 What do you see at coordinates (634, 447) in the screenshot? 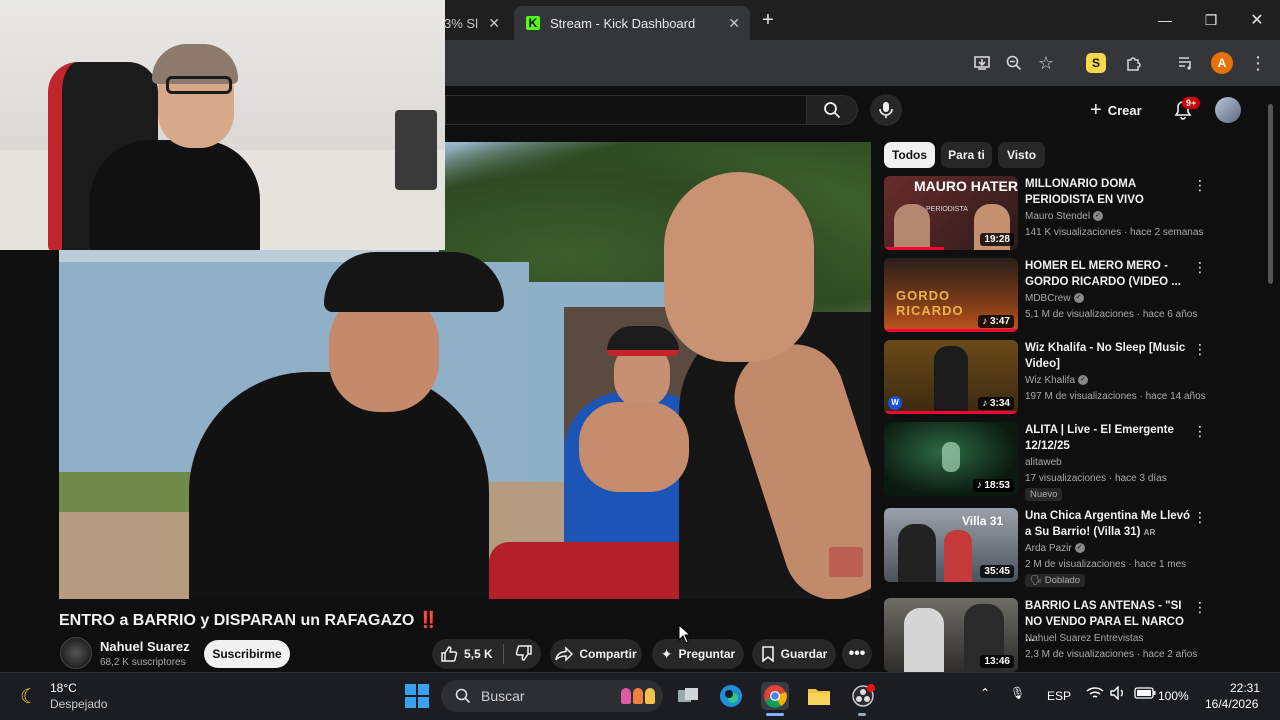
I see `video-frame-hand` at bounding box center [634, 447].